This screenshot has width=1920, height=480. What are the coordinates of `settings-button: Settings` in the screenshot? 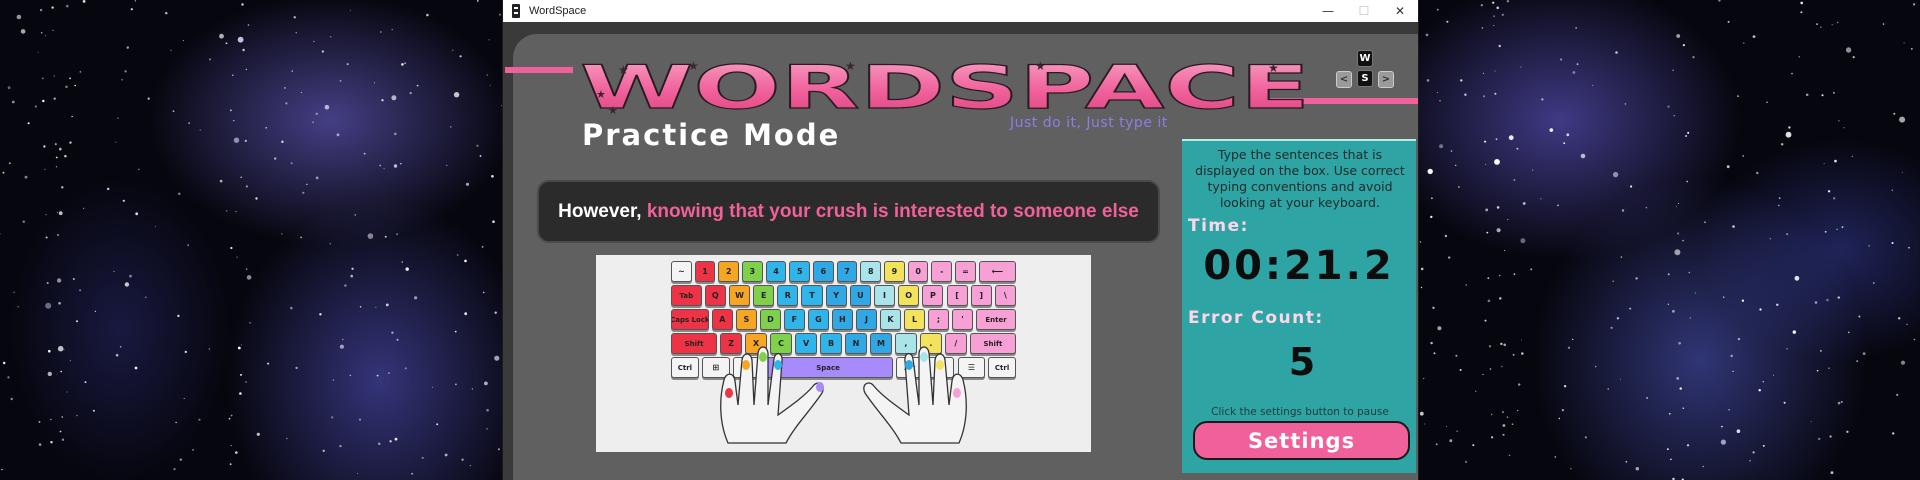 It's located at (1301, 440).